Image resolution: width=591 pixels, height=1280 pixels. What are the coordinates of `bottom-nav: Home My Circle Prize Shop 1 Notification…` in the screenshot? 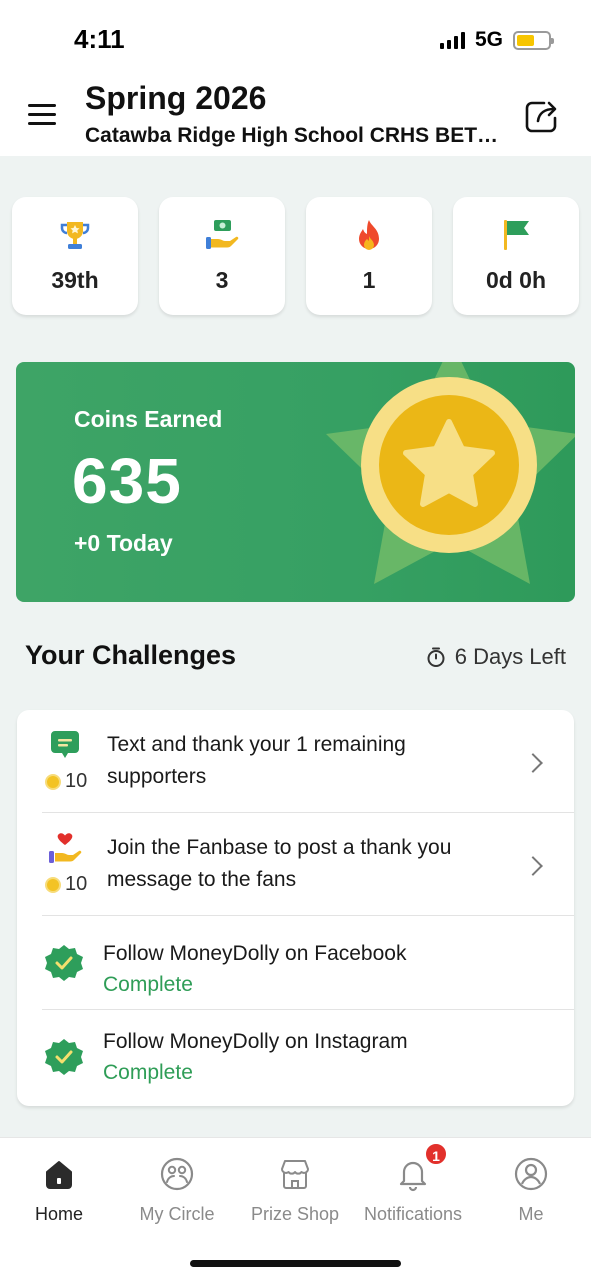 It's located at (295, 1208).